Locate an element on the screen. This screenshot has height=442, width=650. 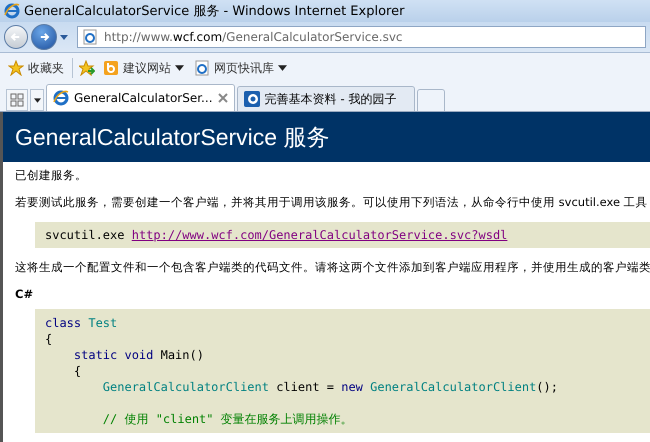
site-logo-icon is located at coordinates (252, 99).